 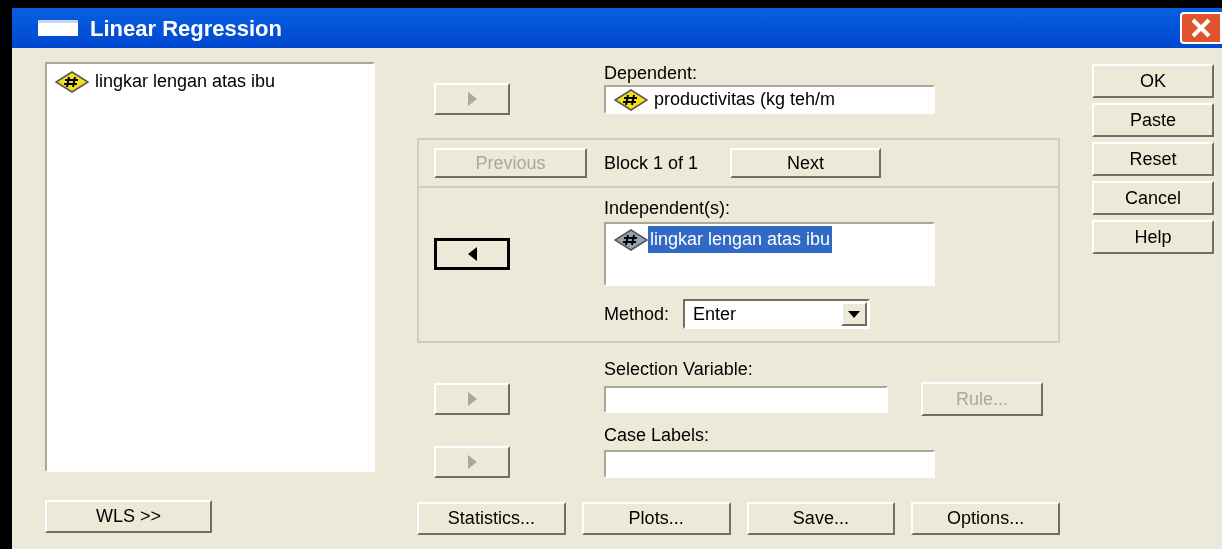 What do you see at coordinates (128, 516) in the screenshot?
I see `wls-button: WLS >>` at bounding box center [128, 516].